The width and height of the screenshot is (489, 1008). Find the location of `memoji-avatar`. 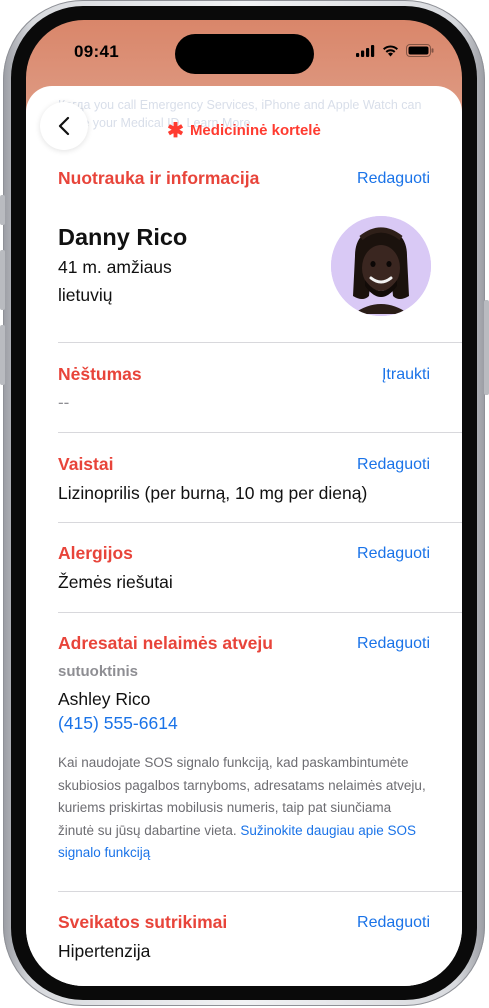

memoji-avatar is located at coordinates (381, 266).